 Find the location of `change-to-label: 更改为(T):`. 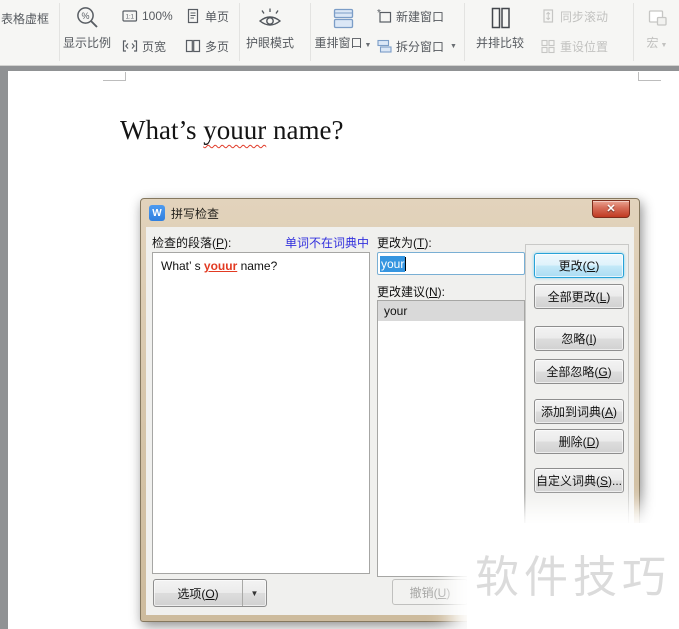

change-to-label: 更改为(T): is located at coordinates (404, 243).